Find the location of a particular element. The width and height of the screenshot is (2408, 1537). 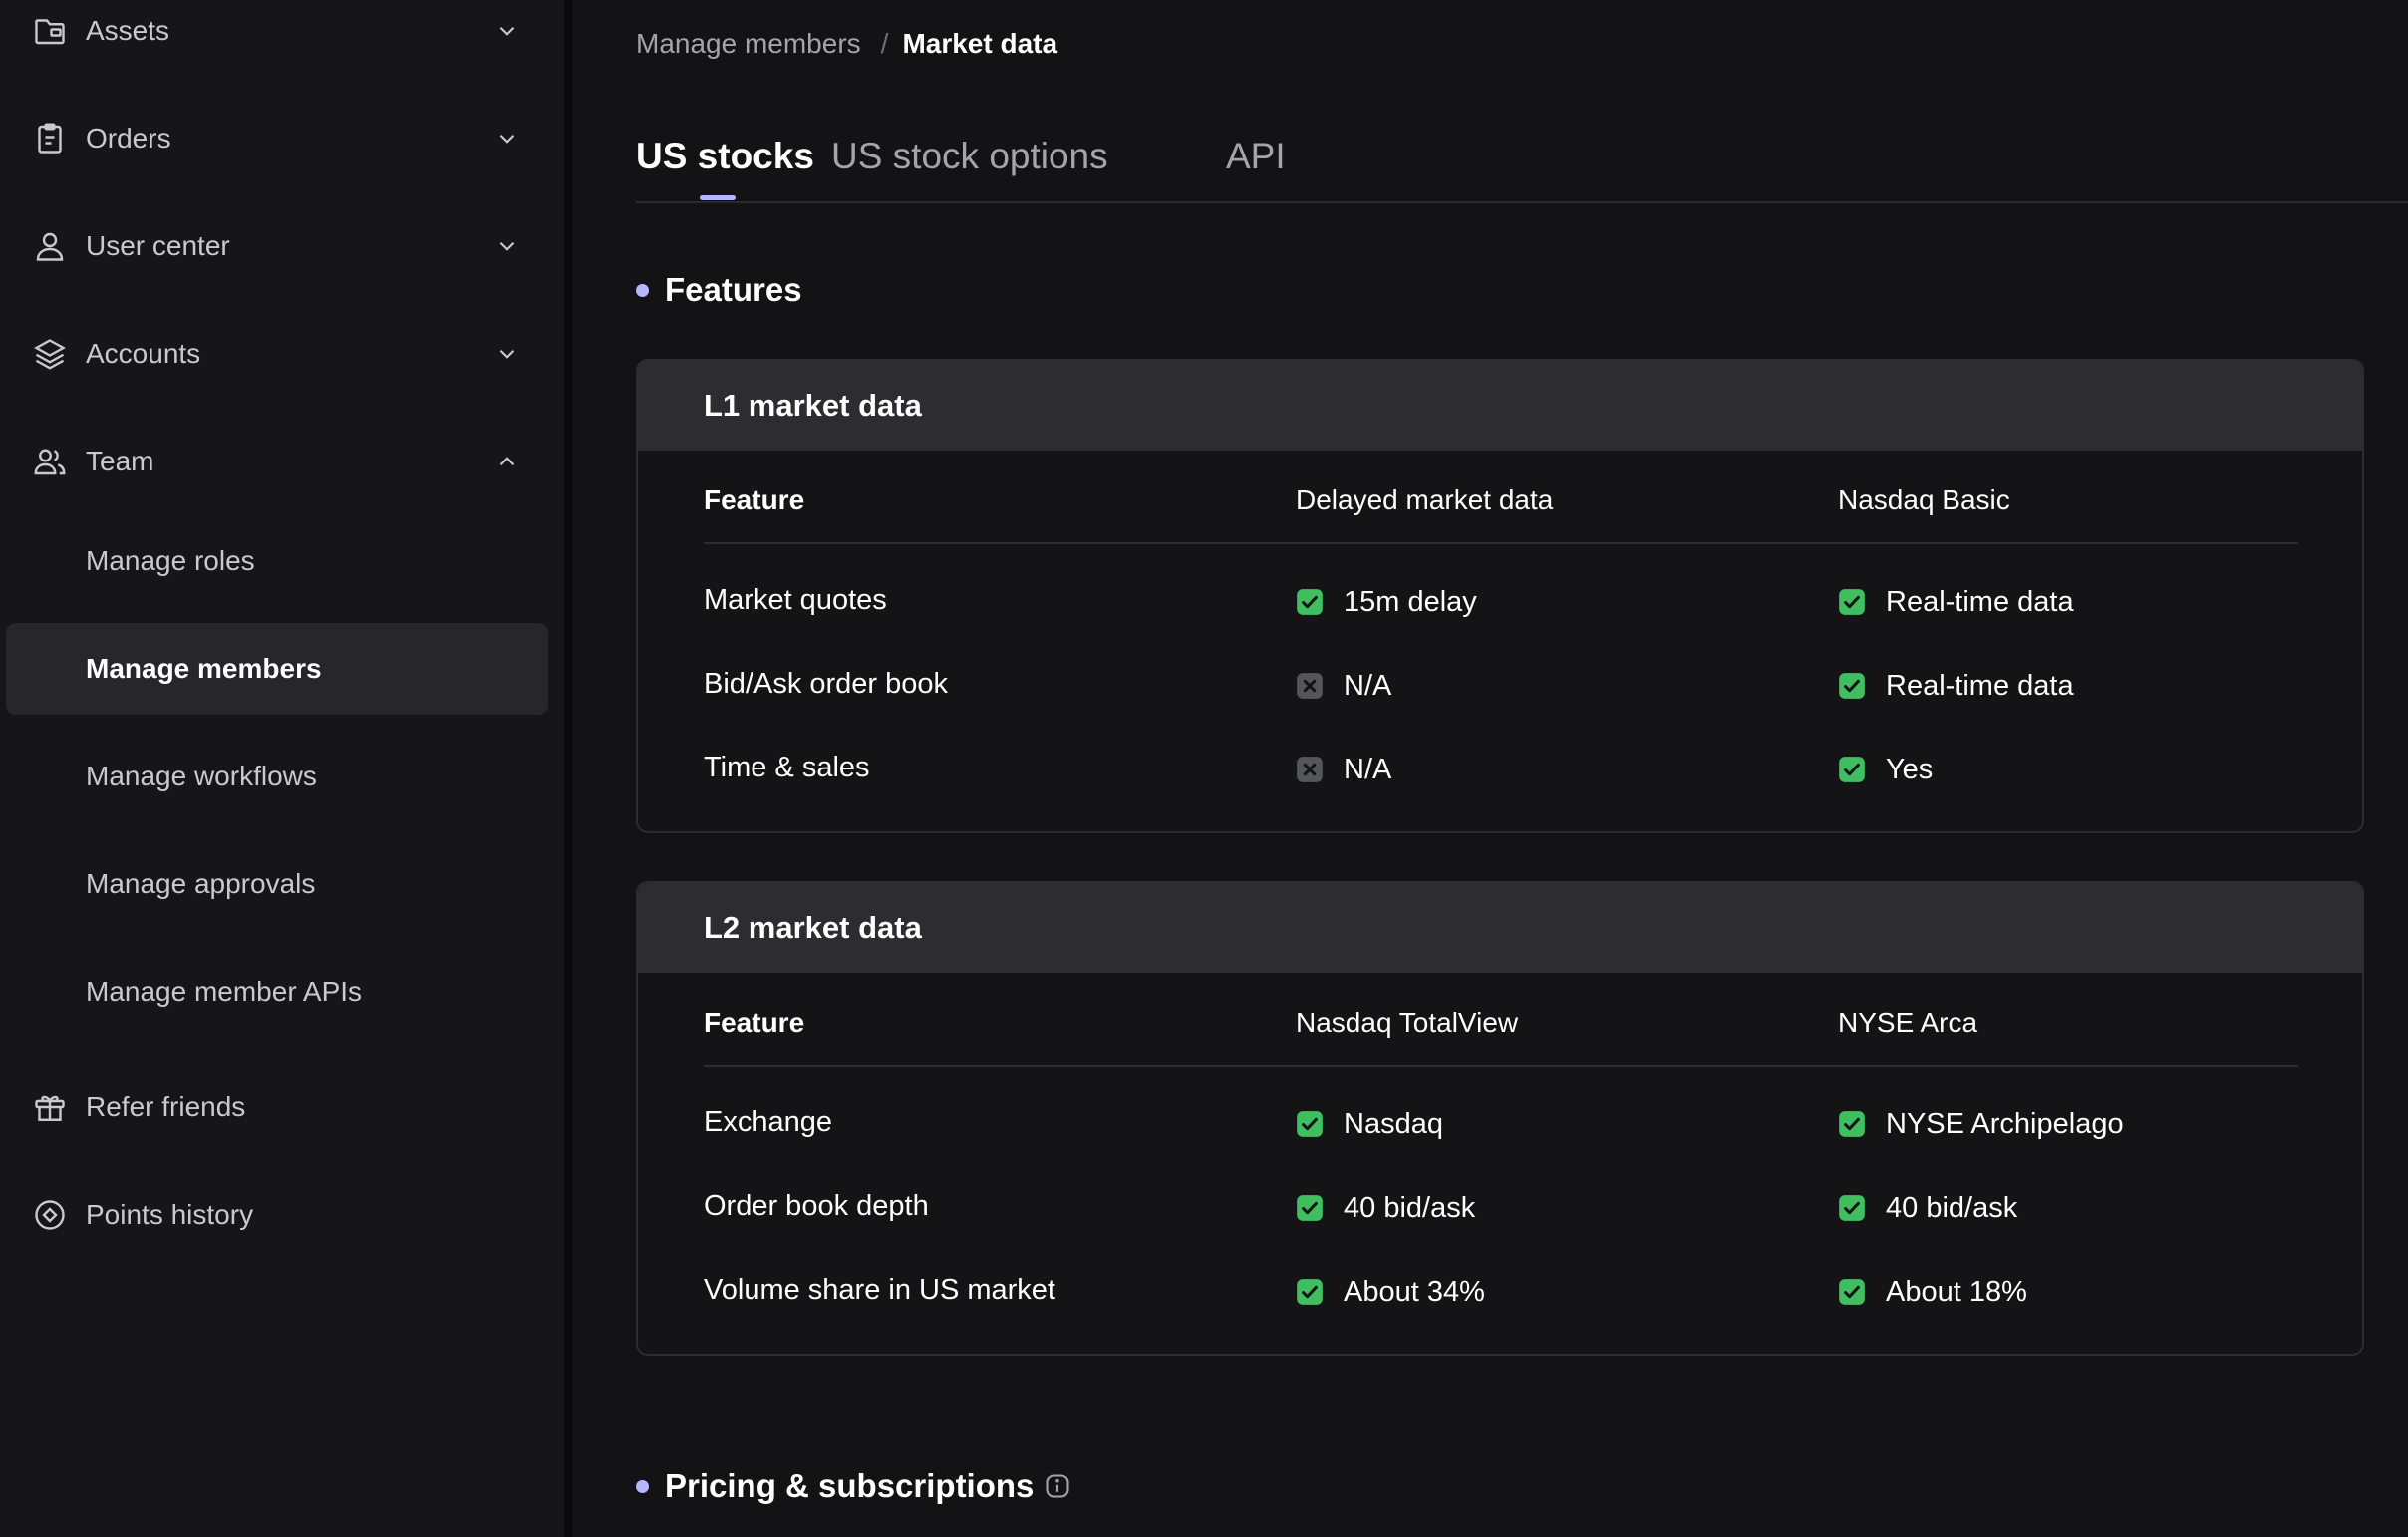

card-title: L2 market data is located at coordinates (1500, 928).